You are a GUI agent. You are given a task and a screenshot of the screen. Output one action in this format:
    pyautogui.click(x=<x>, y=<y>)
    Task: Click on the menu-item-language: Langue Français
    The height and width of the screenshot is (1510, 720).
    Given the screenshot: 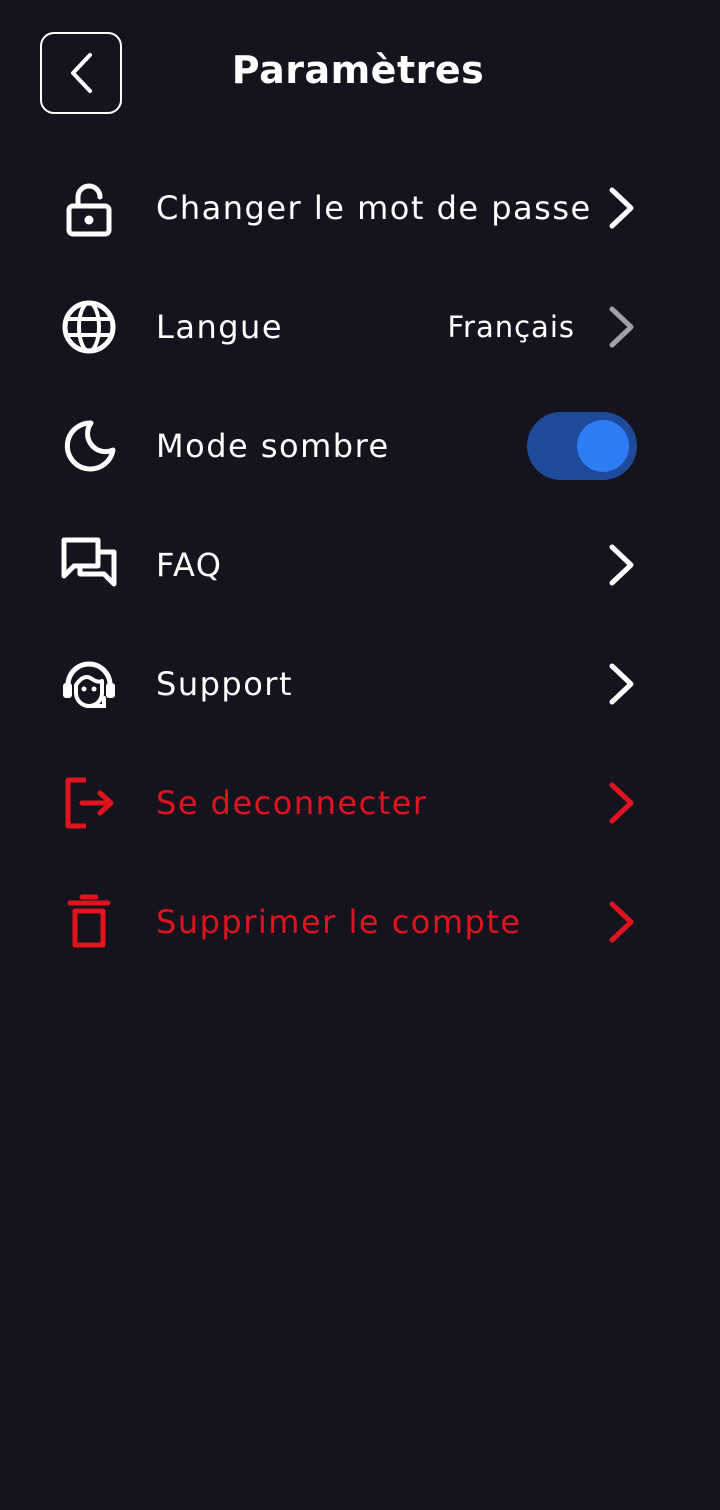 What is the action you would take?
    pyautogui.click(x=360, y=326)
    